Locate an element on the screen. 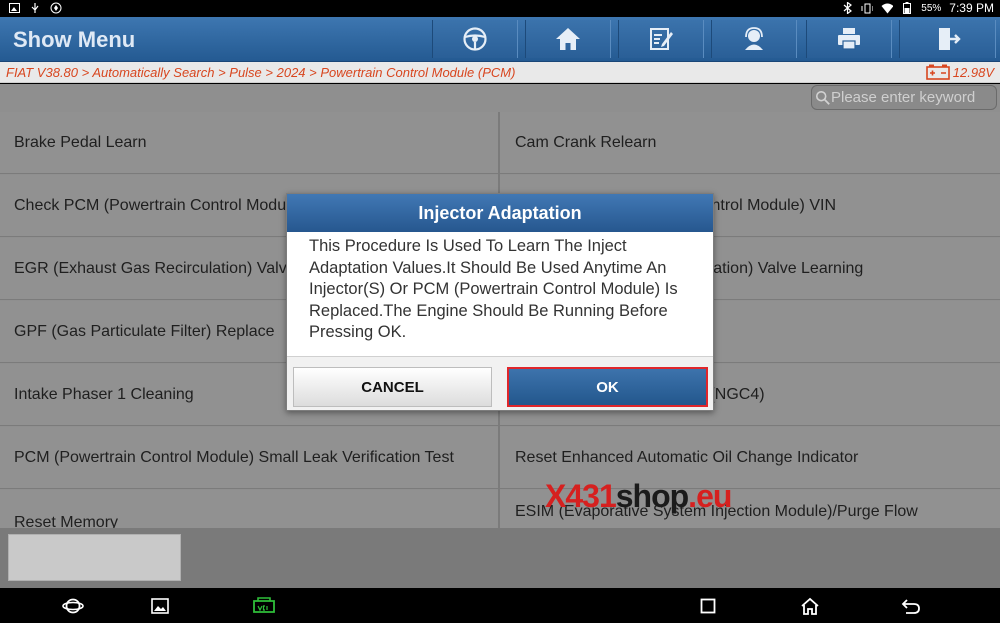 Image resolution: width=1000 pixels, height=623 pixels. planet-icon is located at coordinates (73, 606).